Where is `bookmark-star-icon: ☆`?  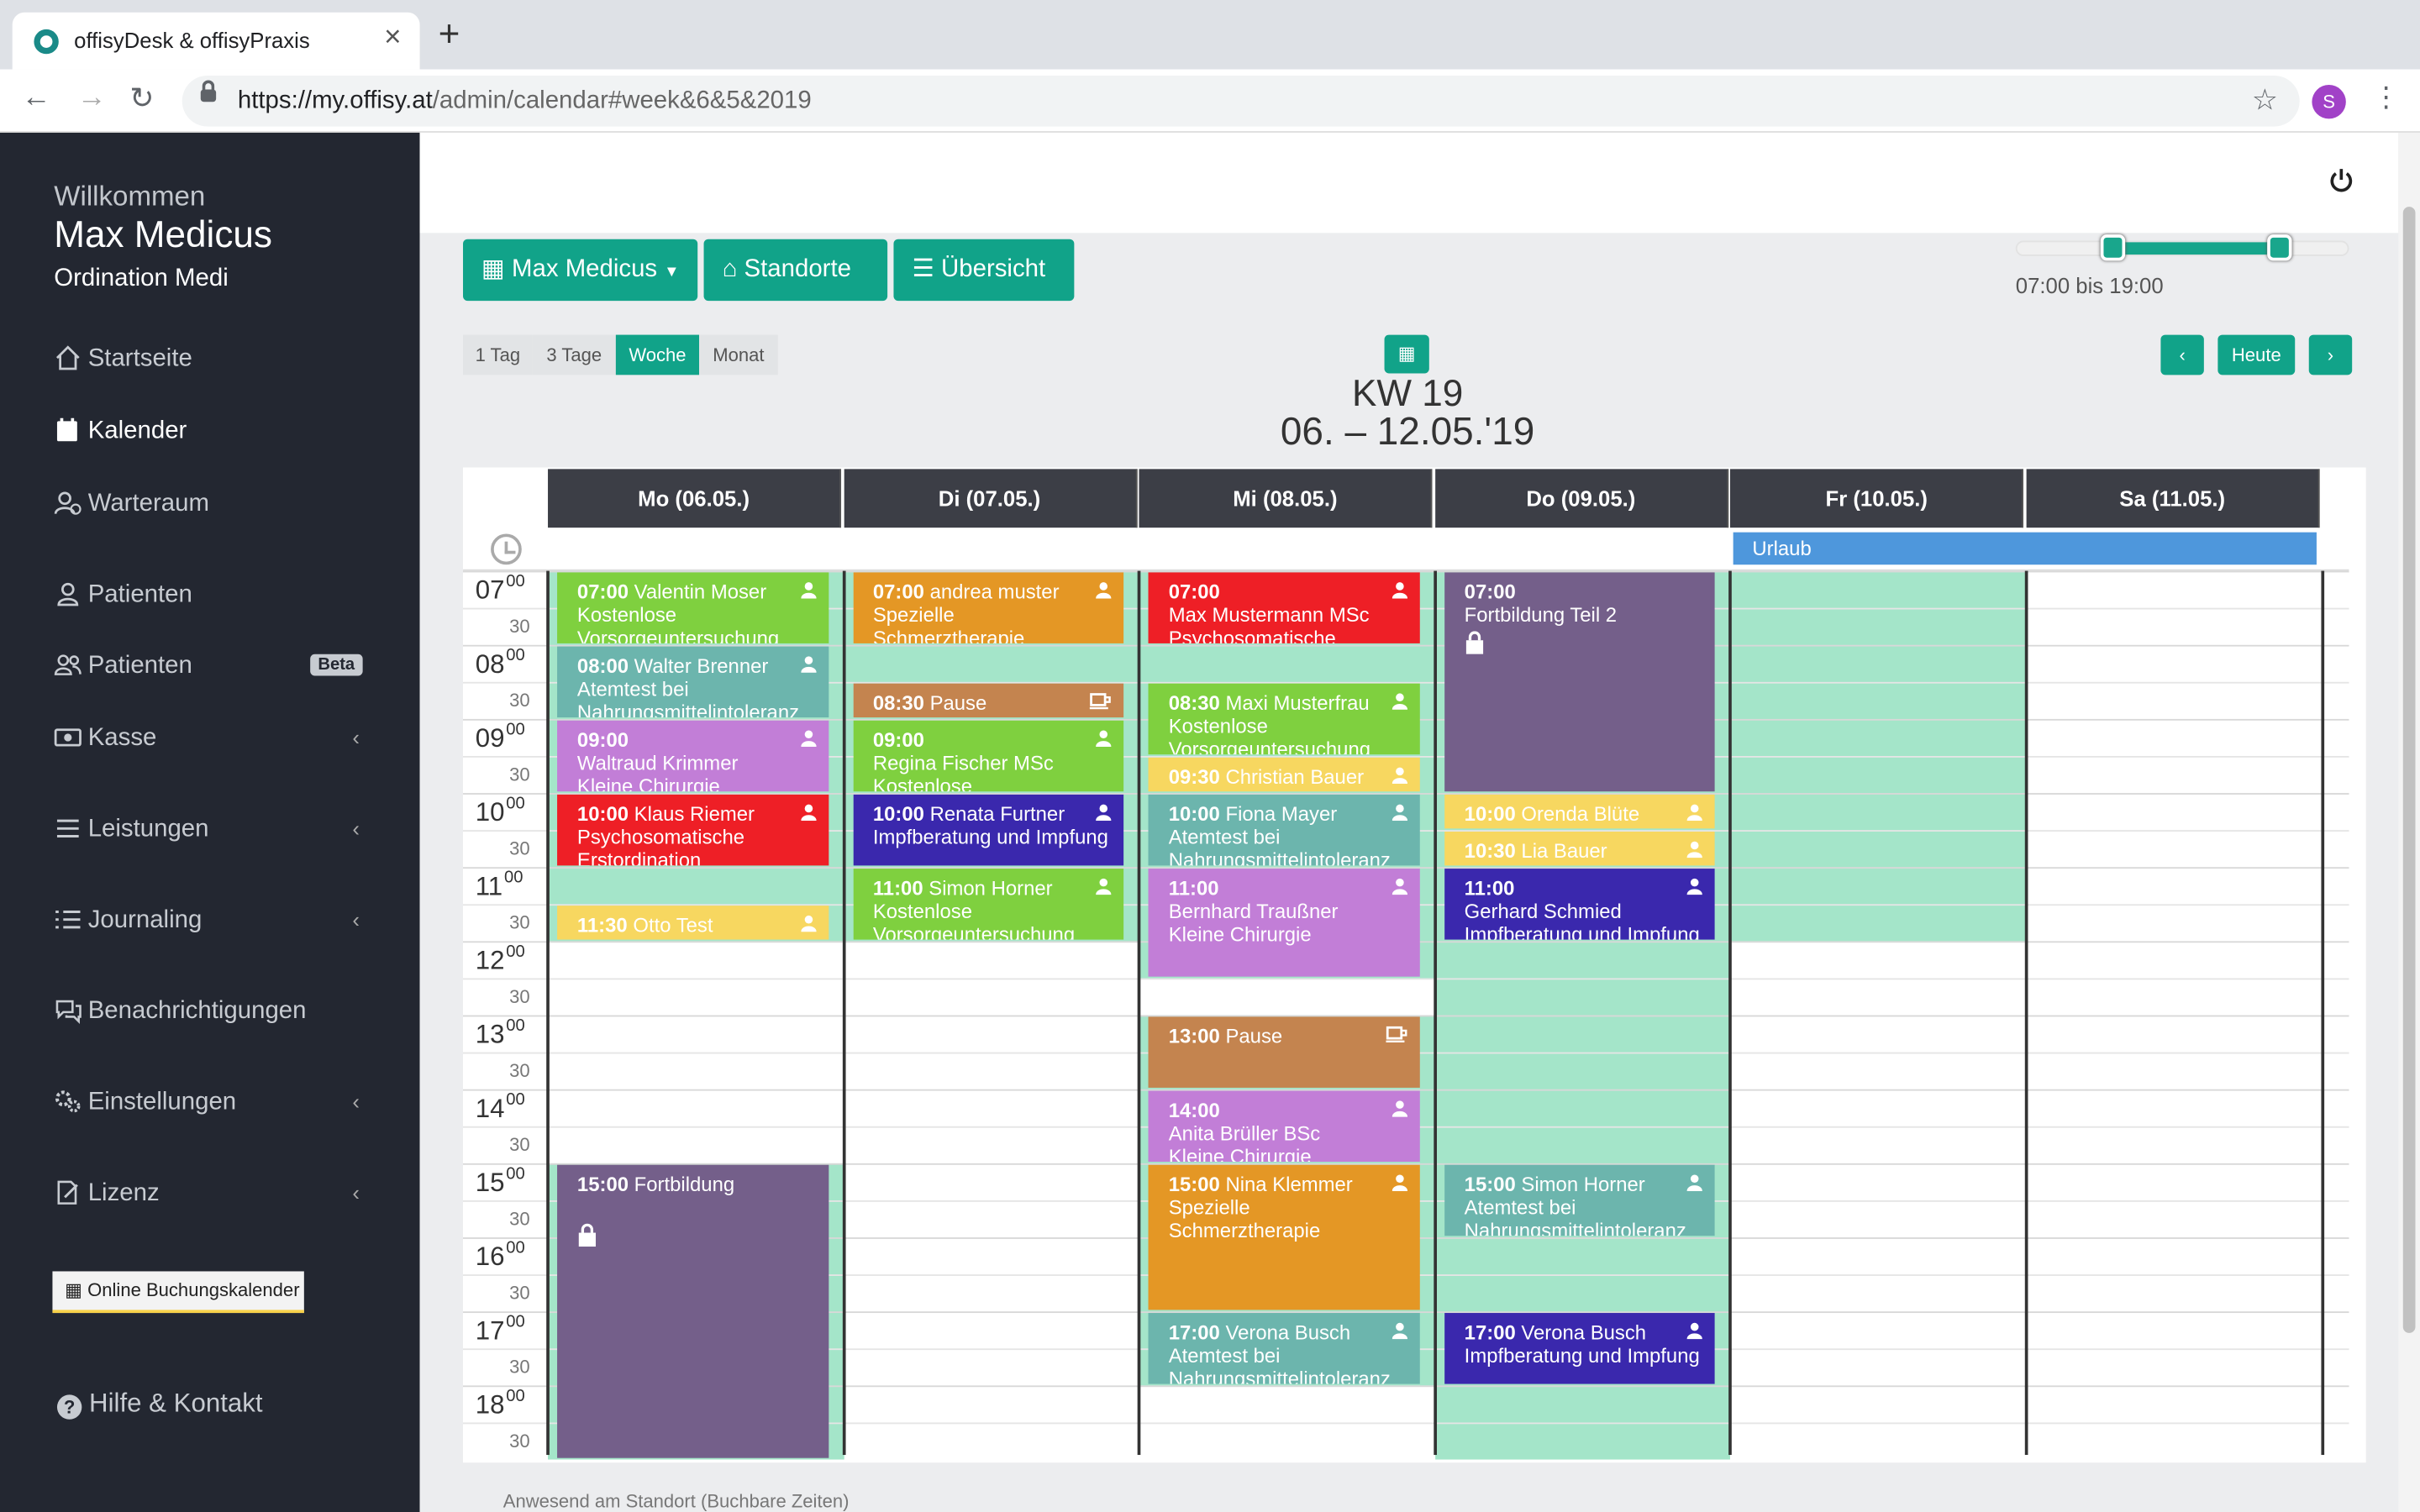
bookmark-star-icon: ☆ is located at coordinates (2265, 100).